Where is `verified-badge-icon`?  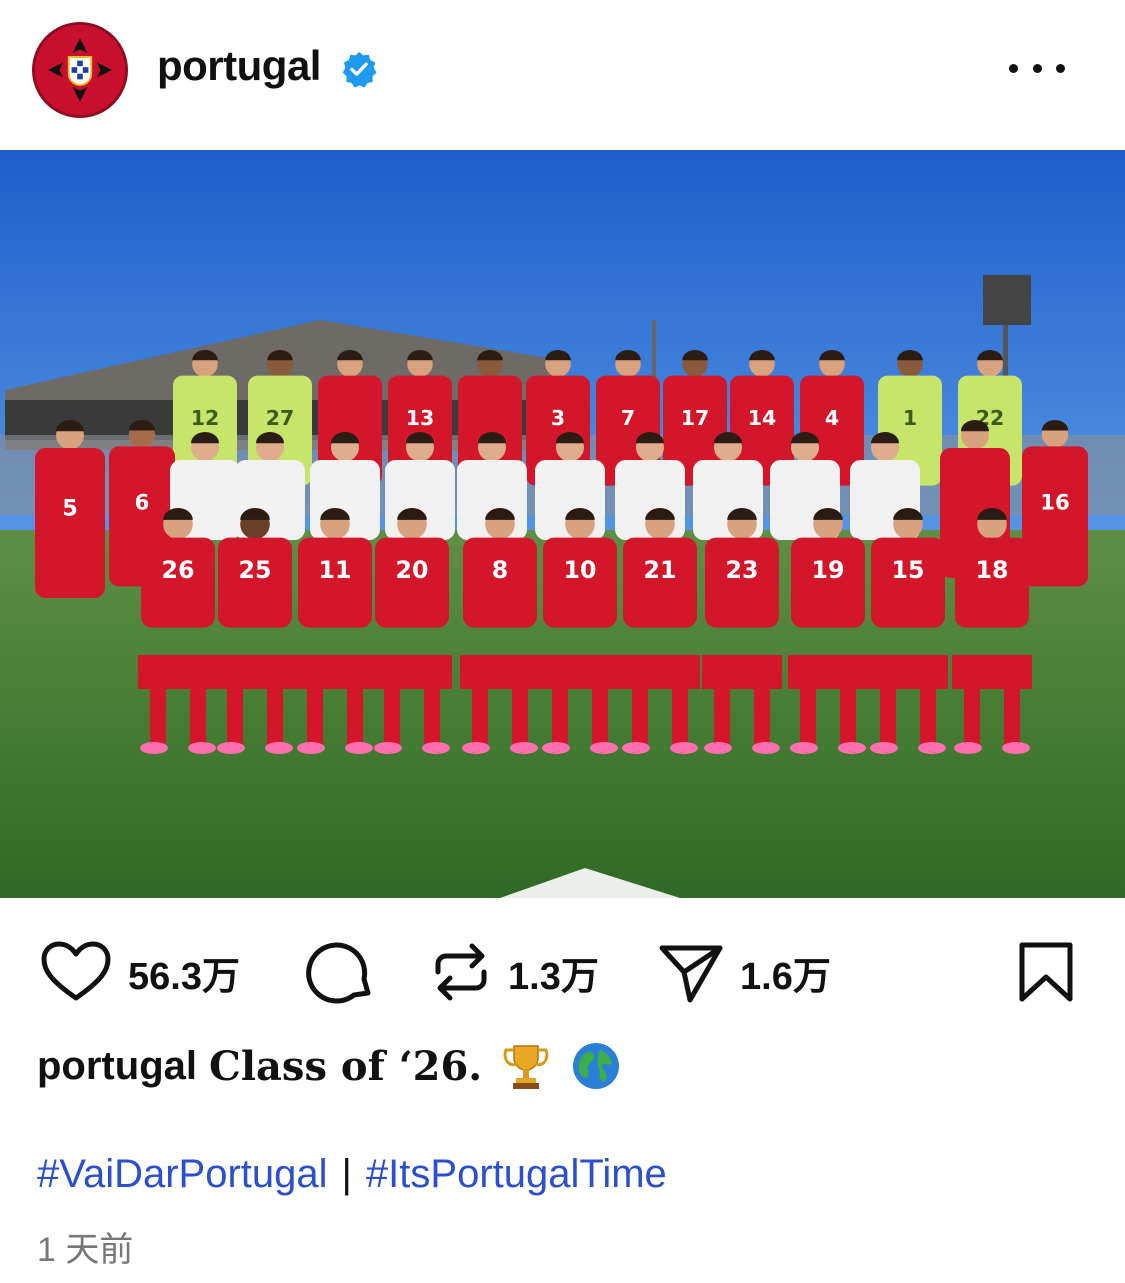 verified-badge-icon is located at coordinates (359, 69).